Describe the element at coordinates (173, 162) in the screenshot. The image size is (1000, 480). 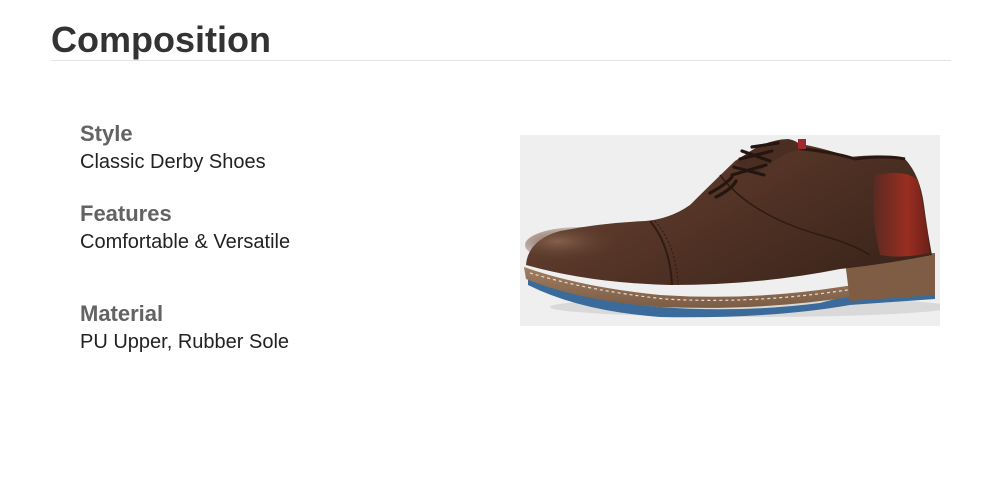
I see `spec-style-value: Classic Derby Shoes` at that location.